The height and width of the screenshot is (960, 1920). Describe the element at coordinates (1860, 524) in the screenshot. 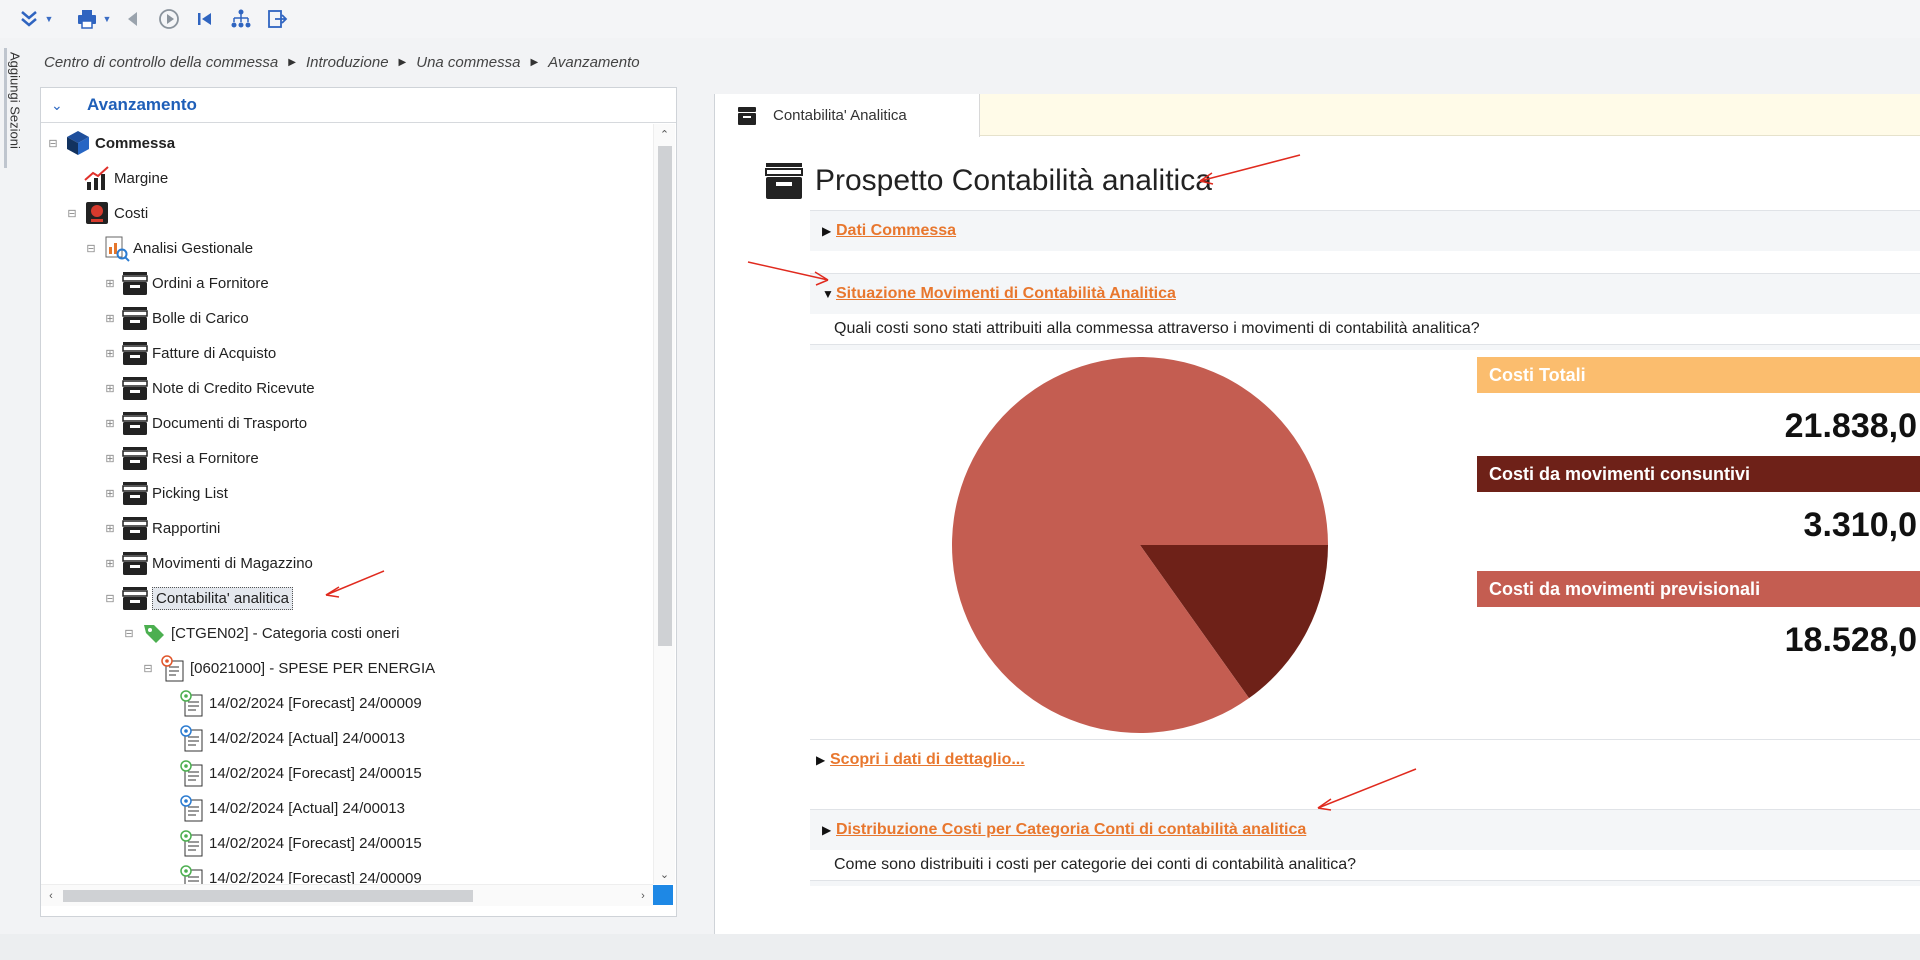

I see `kpi-value: 3.310,0` at that location.